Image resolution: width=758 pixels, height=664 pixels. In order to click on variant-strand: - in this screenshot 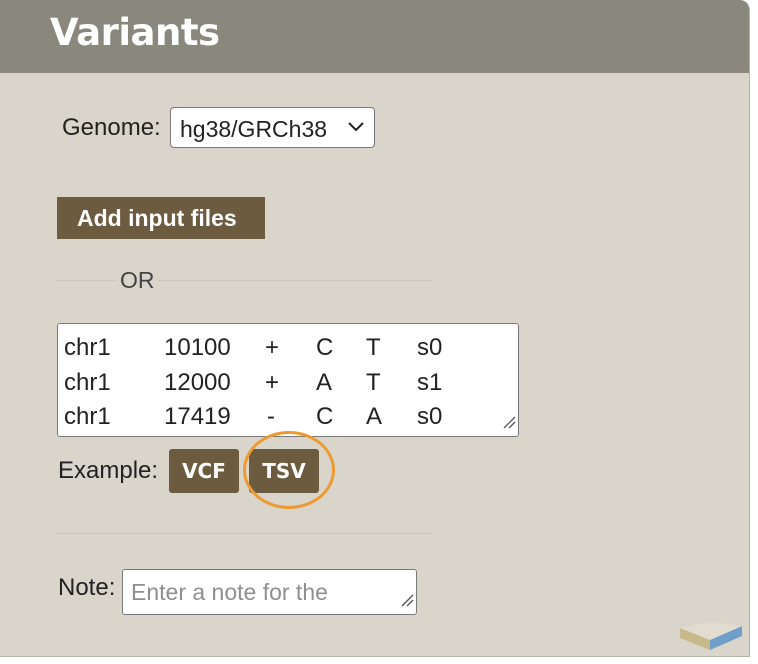, I will do `click(271, 416)`.